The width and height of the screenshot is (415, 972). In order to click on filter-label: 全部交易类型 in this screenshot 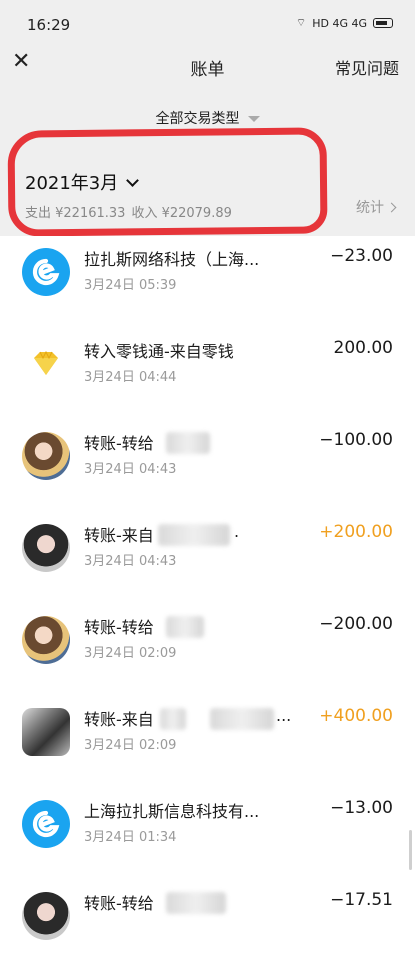, I will do `click(197, 119)`.